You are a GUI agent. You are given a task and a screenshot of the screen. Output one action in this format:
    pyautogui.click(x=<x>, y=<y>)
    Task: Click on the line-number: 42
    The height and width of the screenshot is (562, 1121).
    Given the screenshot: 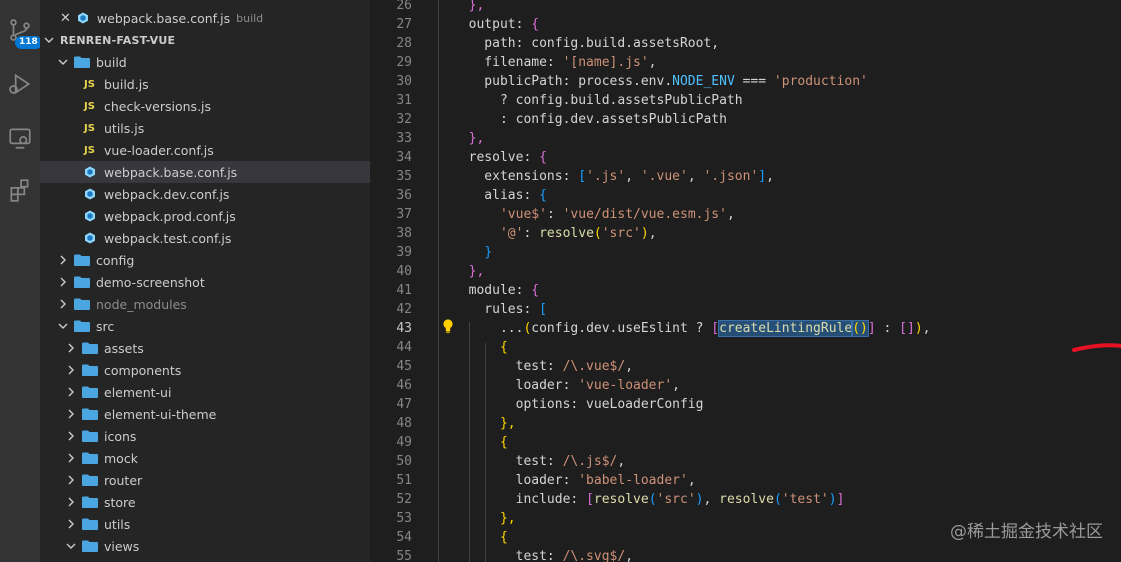 What is the action you would take?
    pyautogui.click(x=404, y=309)
    